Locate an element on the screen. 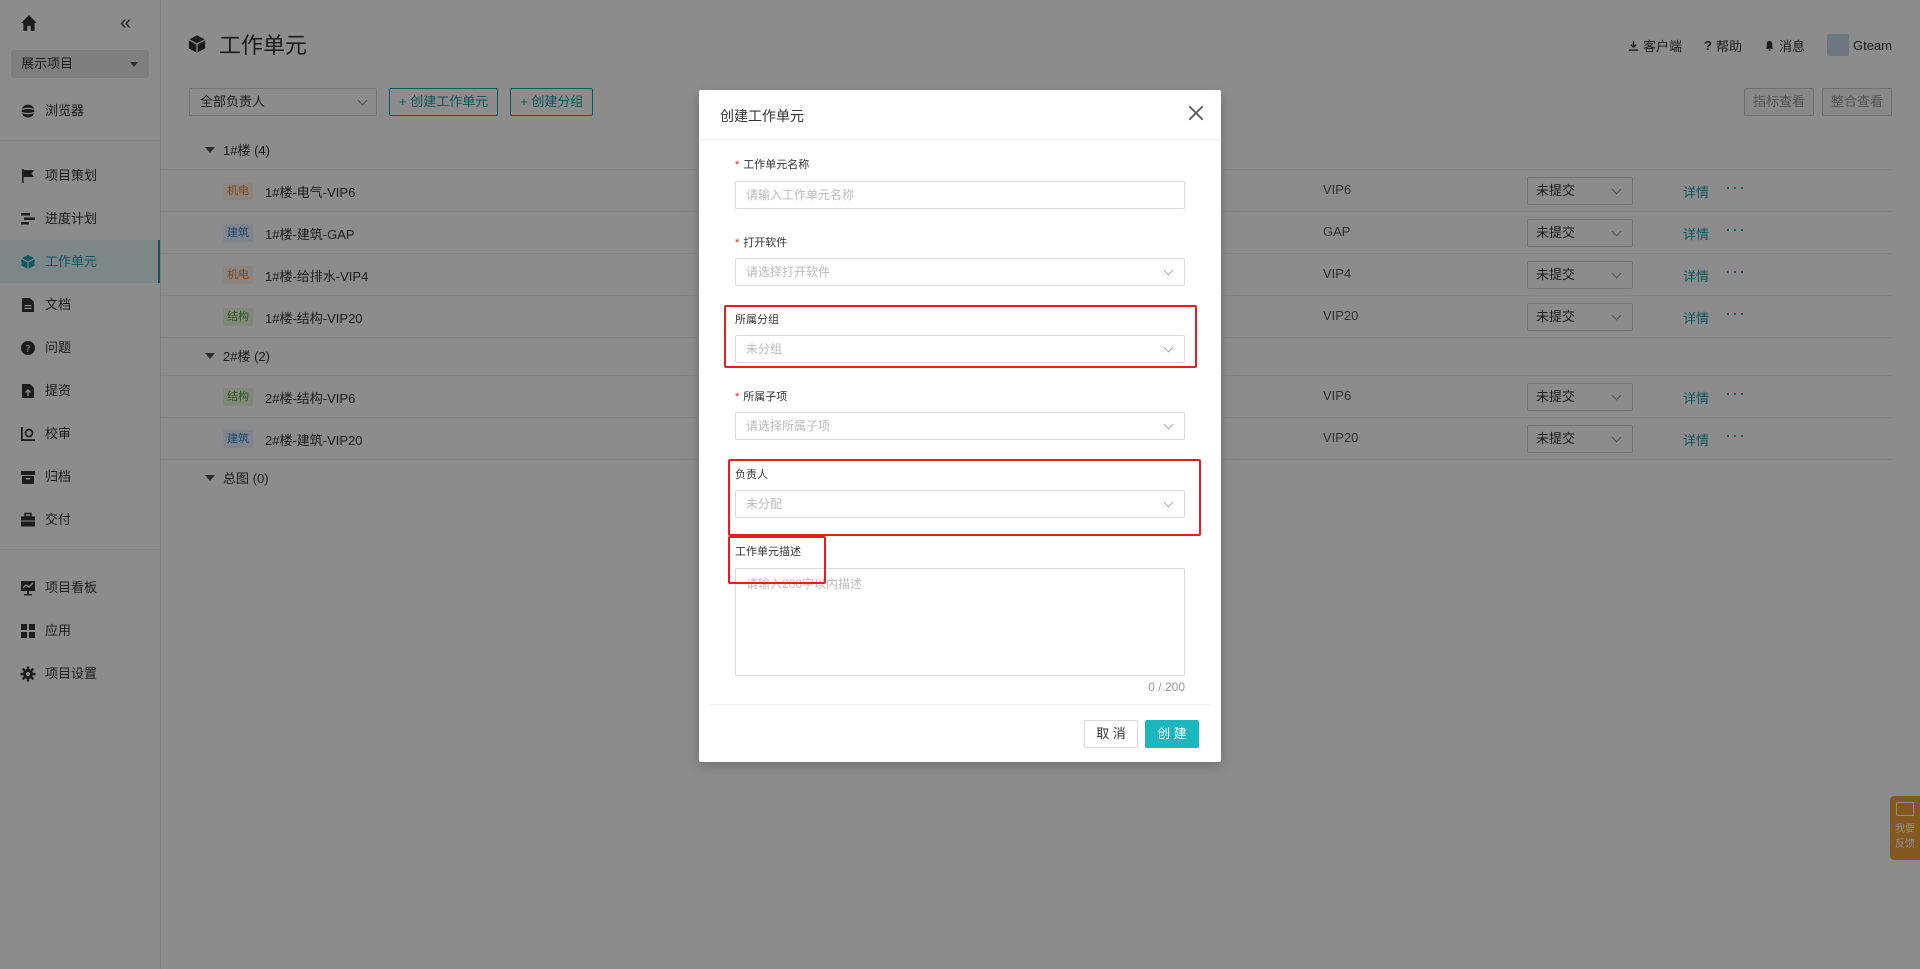 The width and height of the screenshot is (1920, 969). group-field-label: 所属分组 is located at coordinates (757, 319).